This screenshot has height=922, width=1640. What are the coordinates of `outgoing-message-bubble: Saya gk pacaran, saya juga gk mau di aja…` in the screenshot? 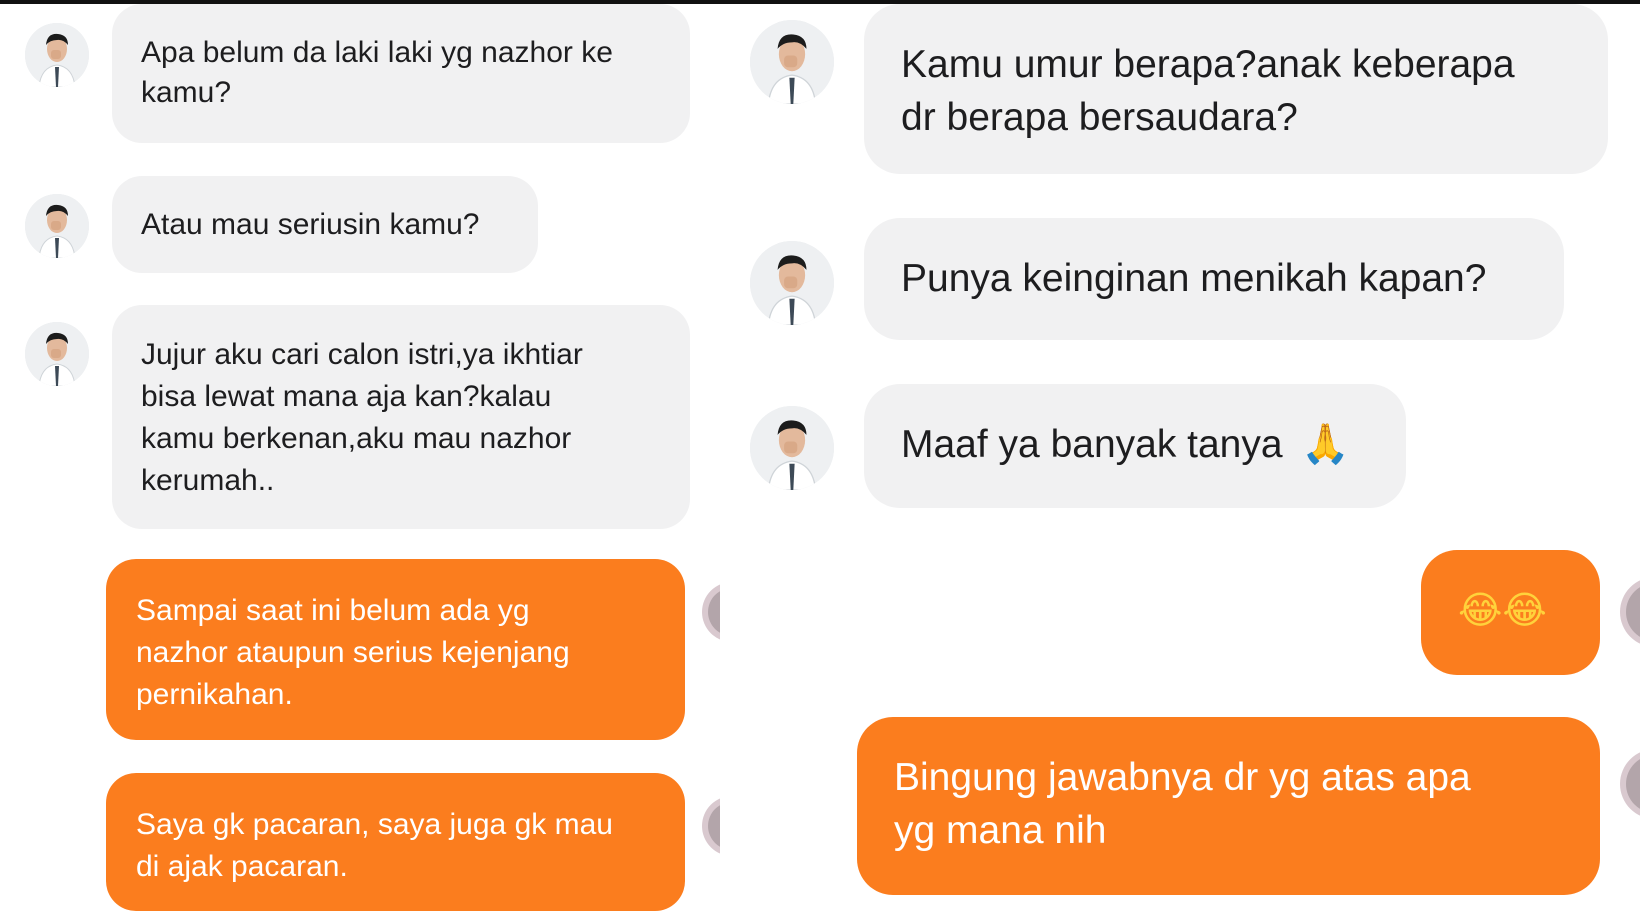 It's located at (395, 842).